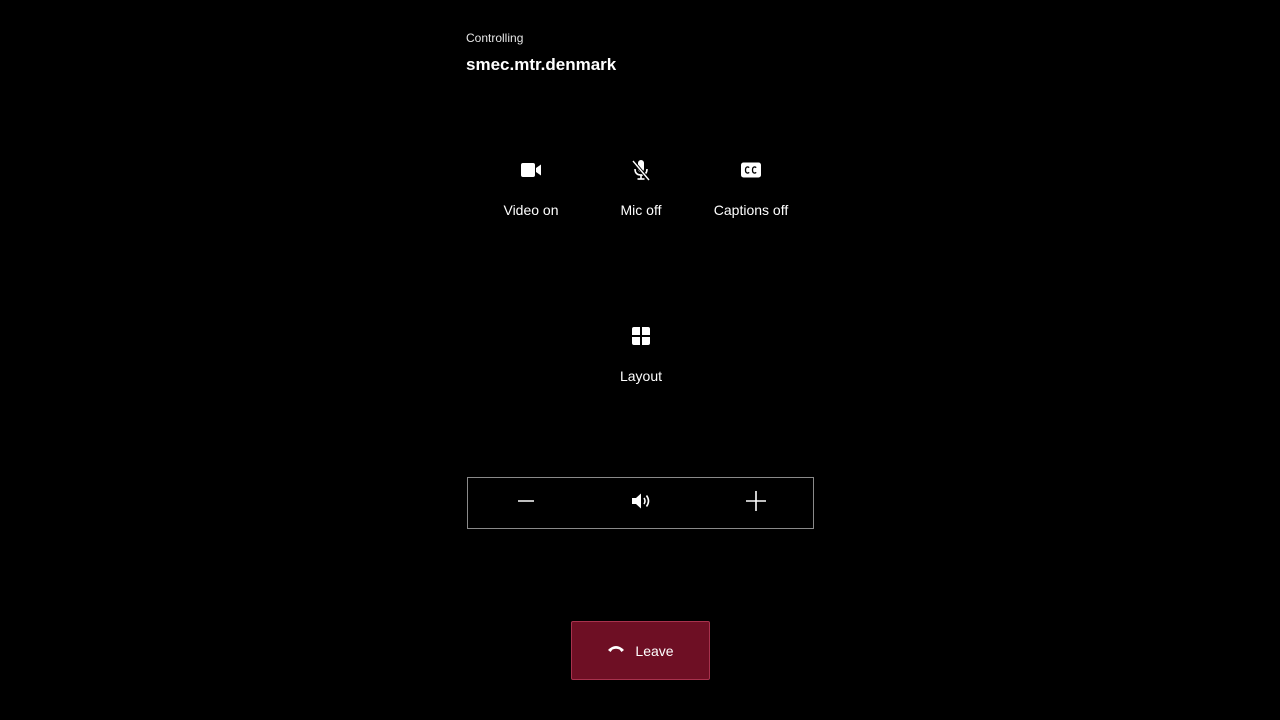 The height and width of the screenshot is (720, 1280). I want to click on volume-decrease-button, so click(525, 503).